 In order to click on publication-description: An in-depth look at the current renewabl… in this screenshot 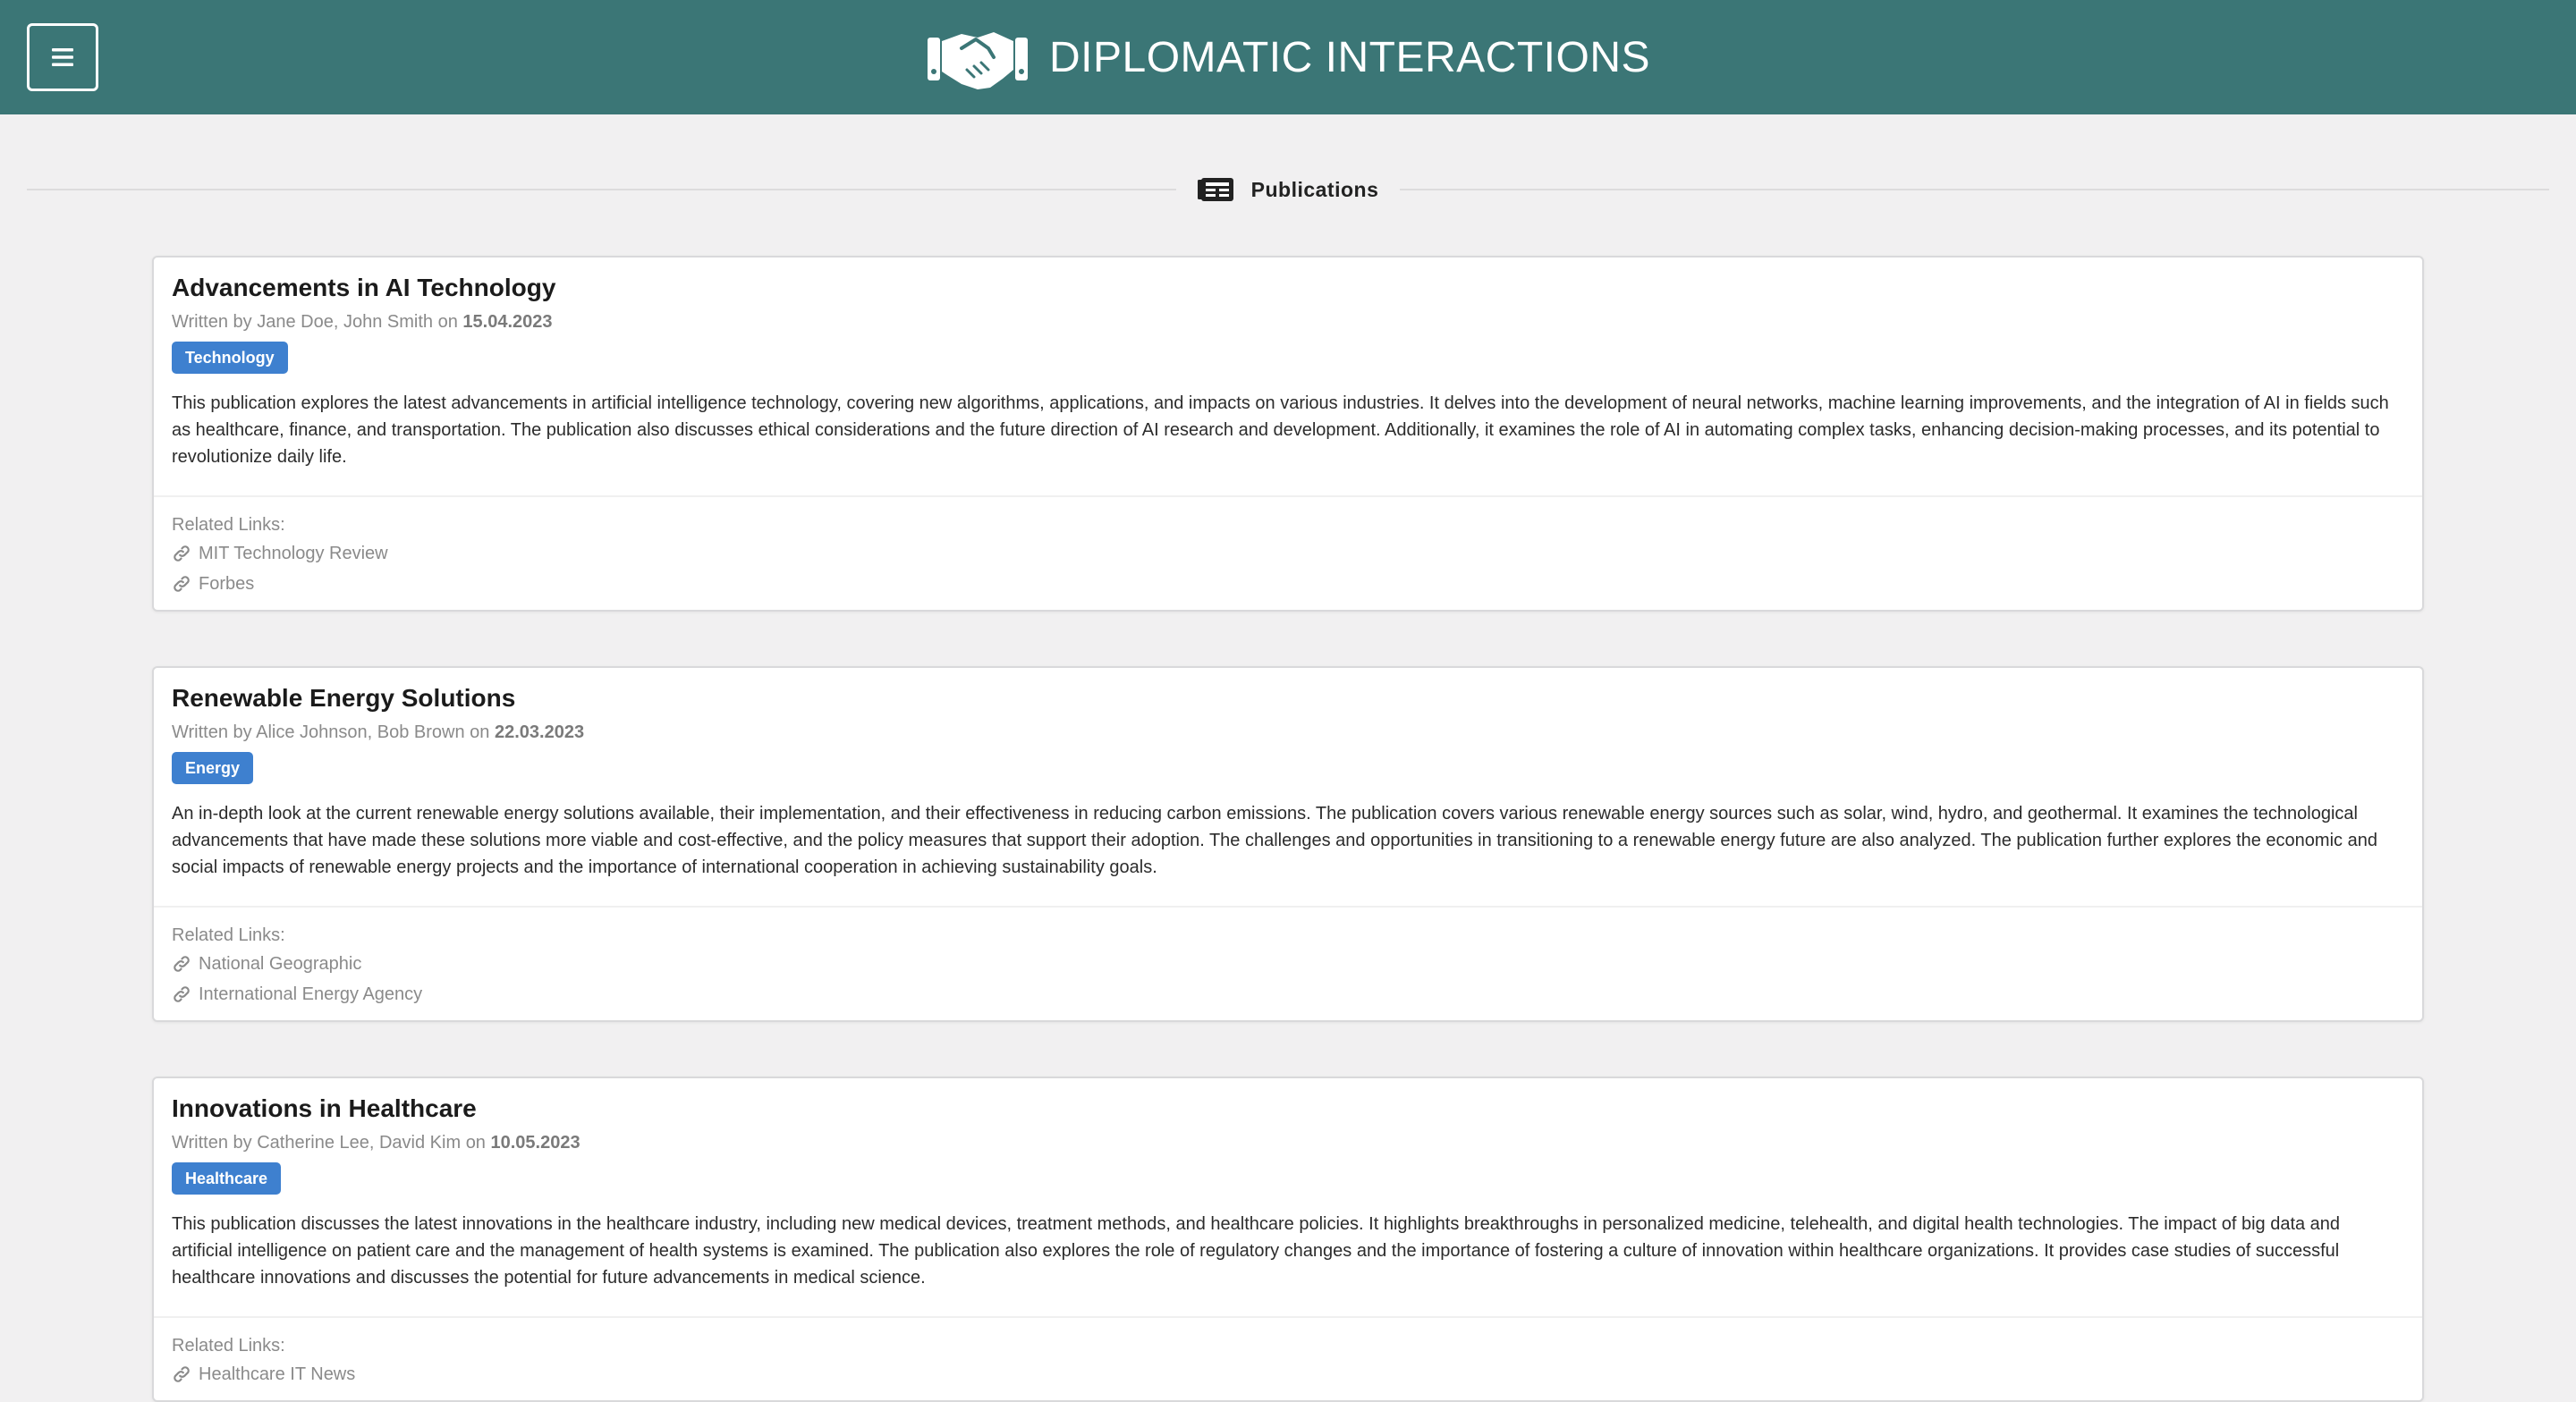, I will do `click(1274, 840)`.